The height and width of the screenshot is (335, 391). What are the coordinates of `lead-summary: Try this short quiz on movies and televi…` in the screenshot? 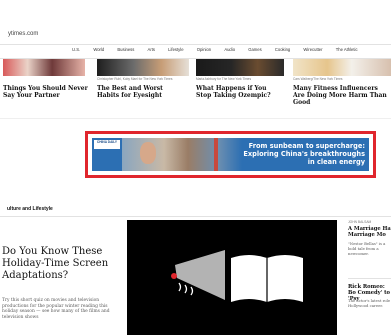 It's located at (56, 309).